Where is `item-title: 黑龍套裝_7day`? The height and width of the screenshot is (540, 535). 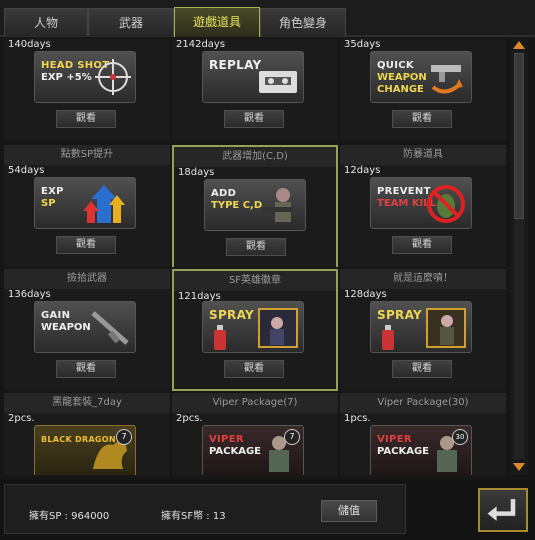 item-title: 黑龍套裝_7day is located at coordinates (87, 403).